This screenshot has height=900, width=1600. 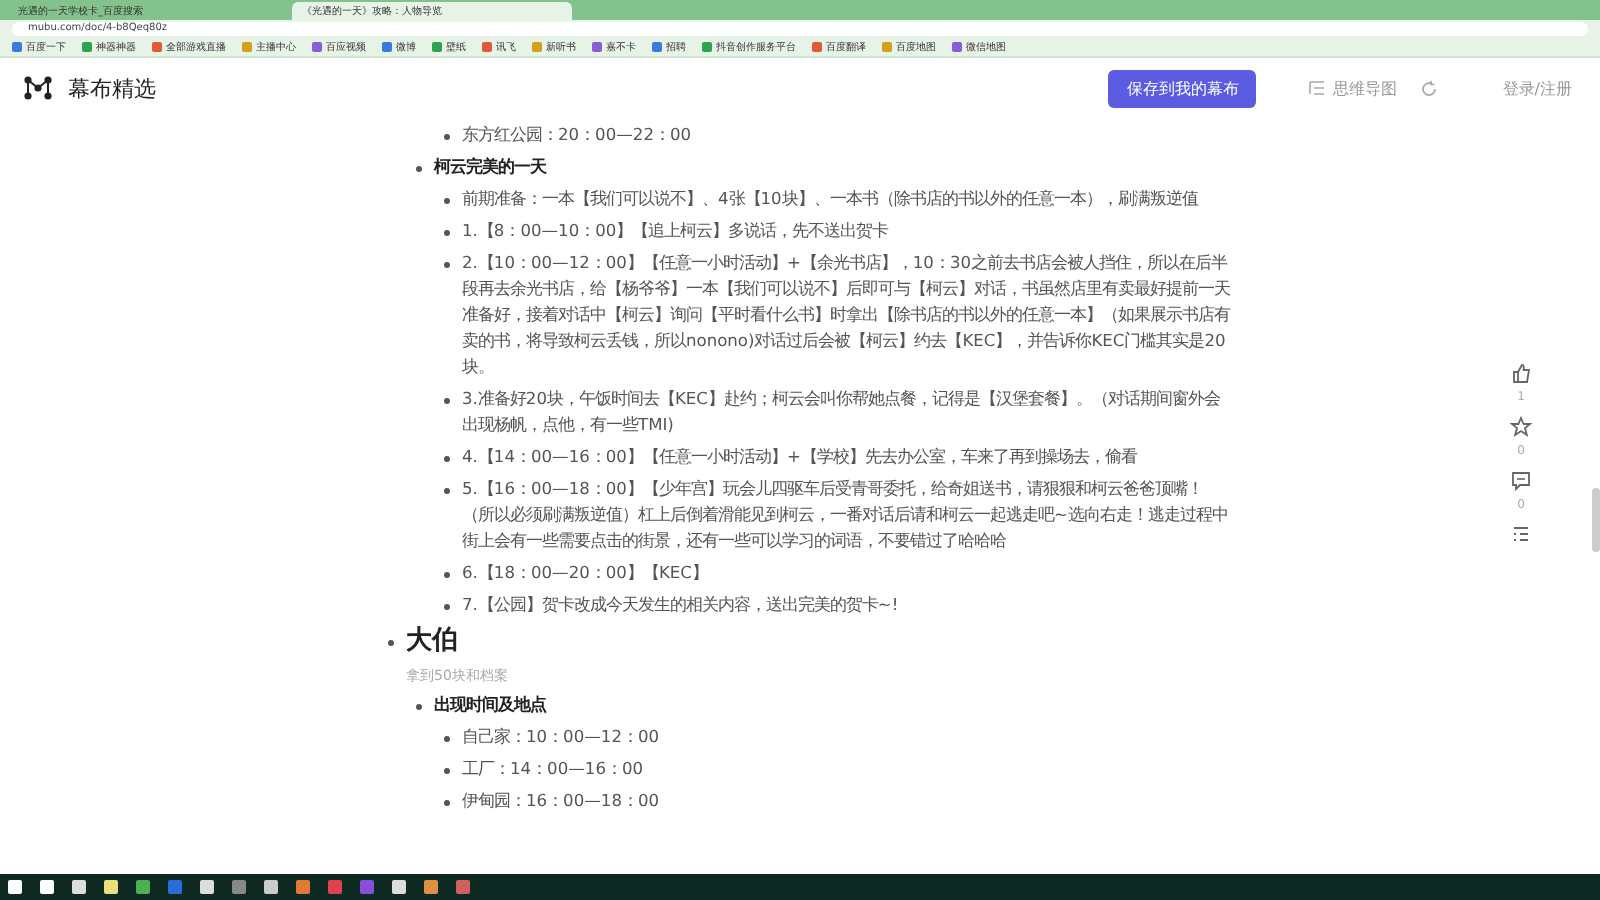 I want to click on outline-item-text: 自己家：10：00—12：00, so click(x=562, y=737).